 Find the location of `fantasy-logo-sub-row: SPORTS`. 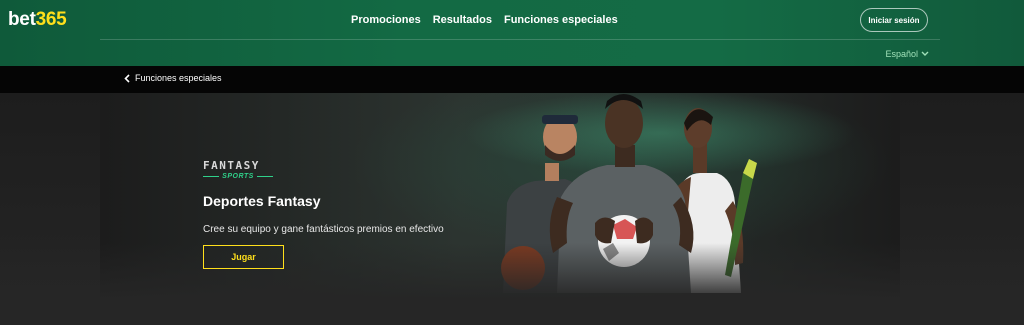

fantasy-logo-sub-row: SPORTS is located at coordinates (238, 176).